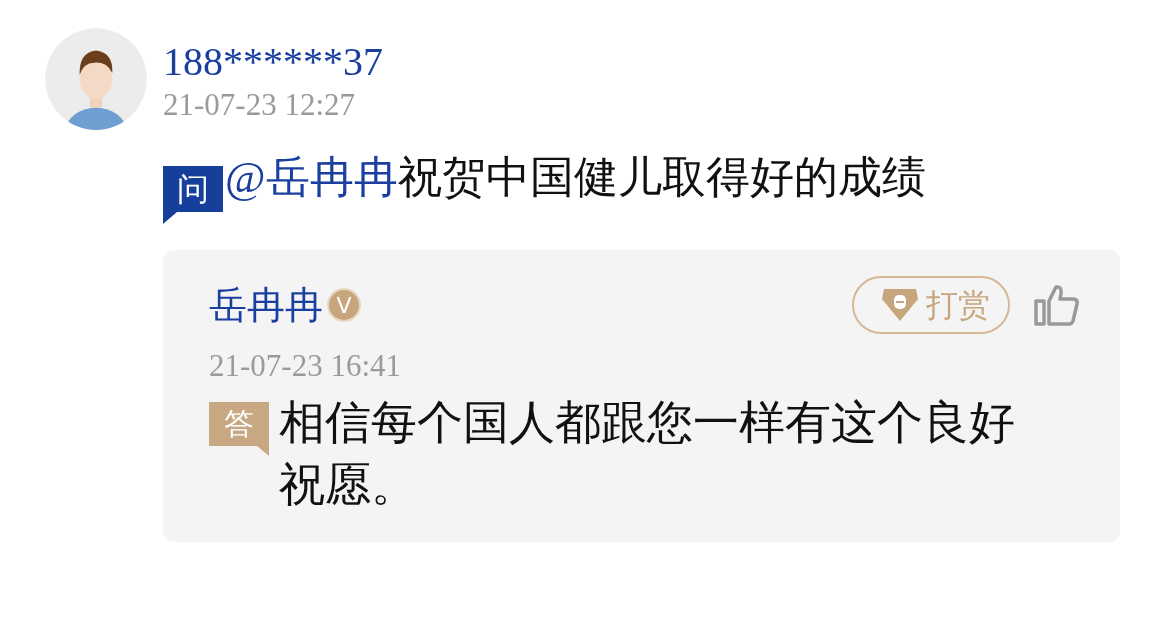  I want to click on post-time: 21-07-23 12:27, so click(259, 105).